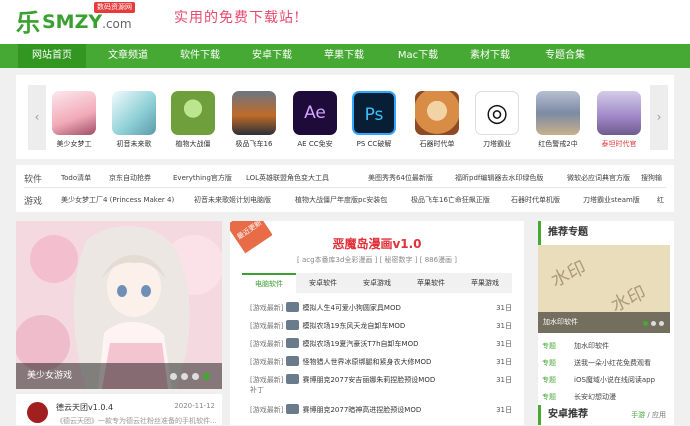 The image size is (690, 426). I want to click on app-item: 美少女梦工, so click(74, 119).